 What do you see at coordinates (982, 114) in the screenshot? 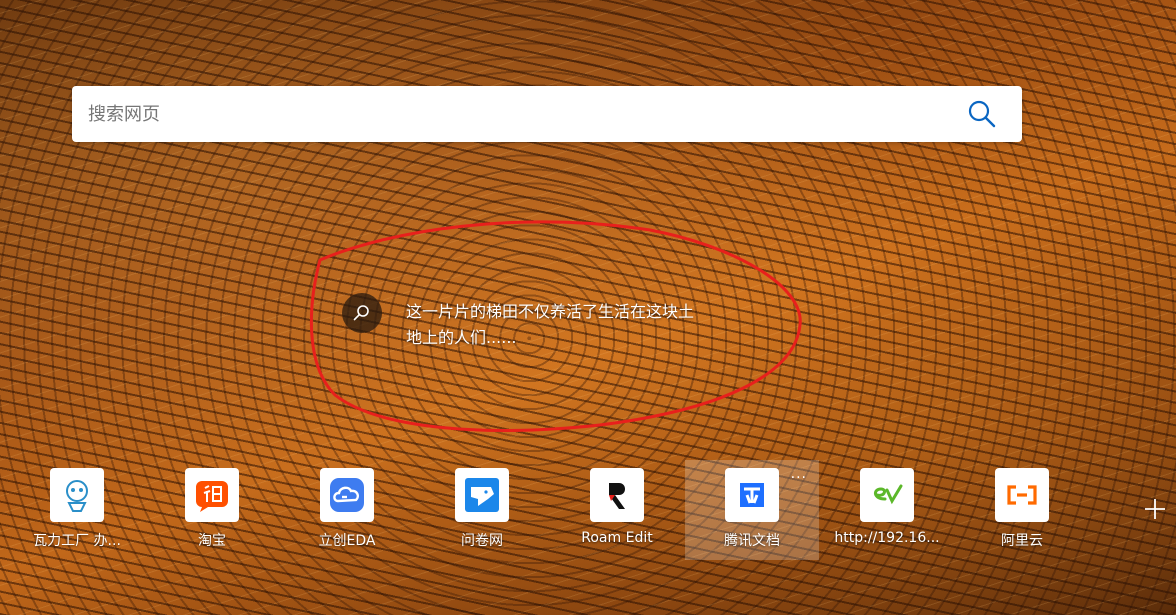
I see `search-icon` at bounding box center [982, 114].